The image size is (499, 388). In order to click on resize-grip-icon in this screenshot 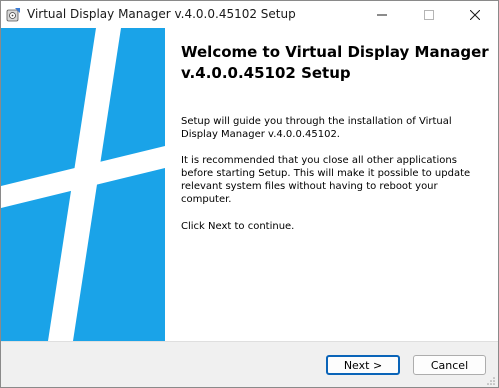, I will do `click(491, 381)`.